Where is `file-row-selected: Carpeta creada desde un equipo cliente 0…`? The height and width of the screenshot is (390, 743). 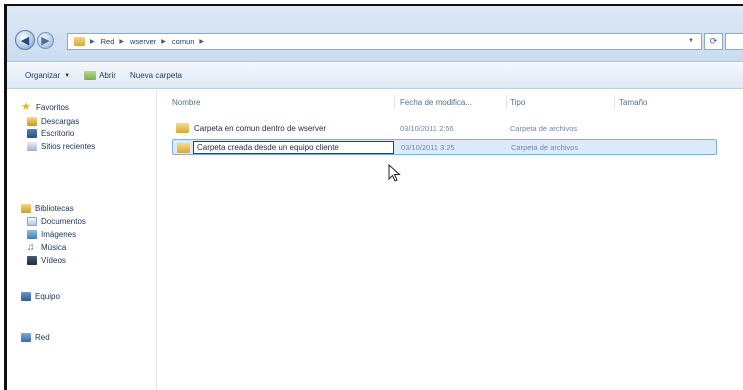 file-row-selected: Carpeta creada desde un equipo cliente 0… is located at coordinates (444, 147).